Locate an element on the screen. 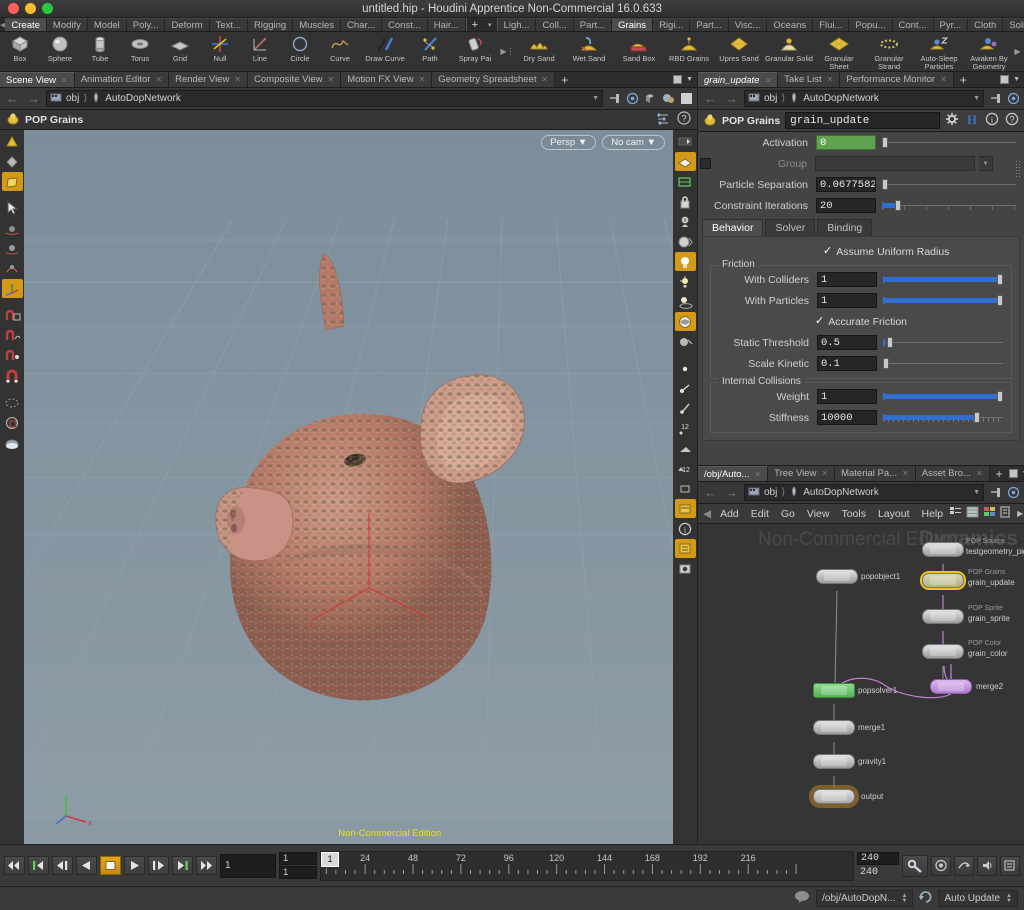 The width and height of the screenshot is (1024, 910). network-layout-icon is located at coordinates (1006, 513).